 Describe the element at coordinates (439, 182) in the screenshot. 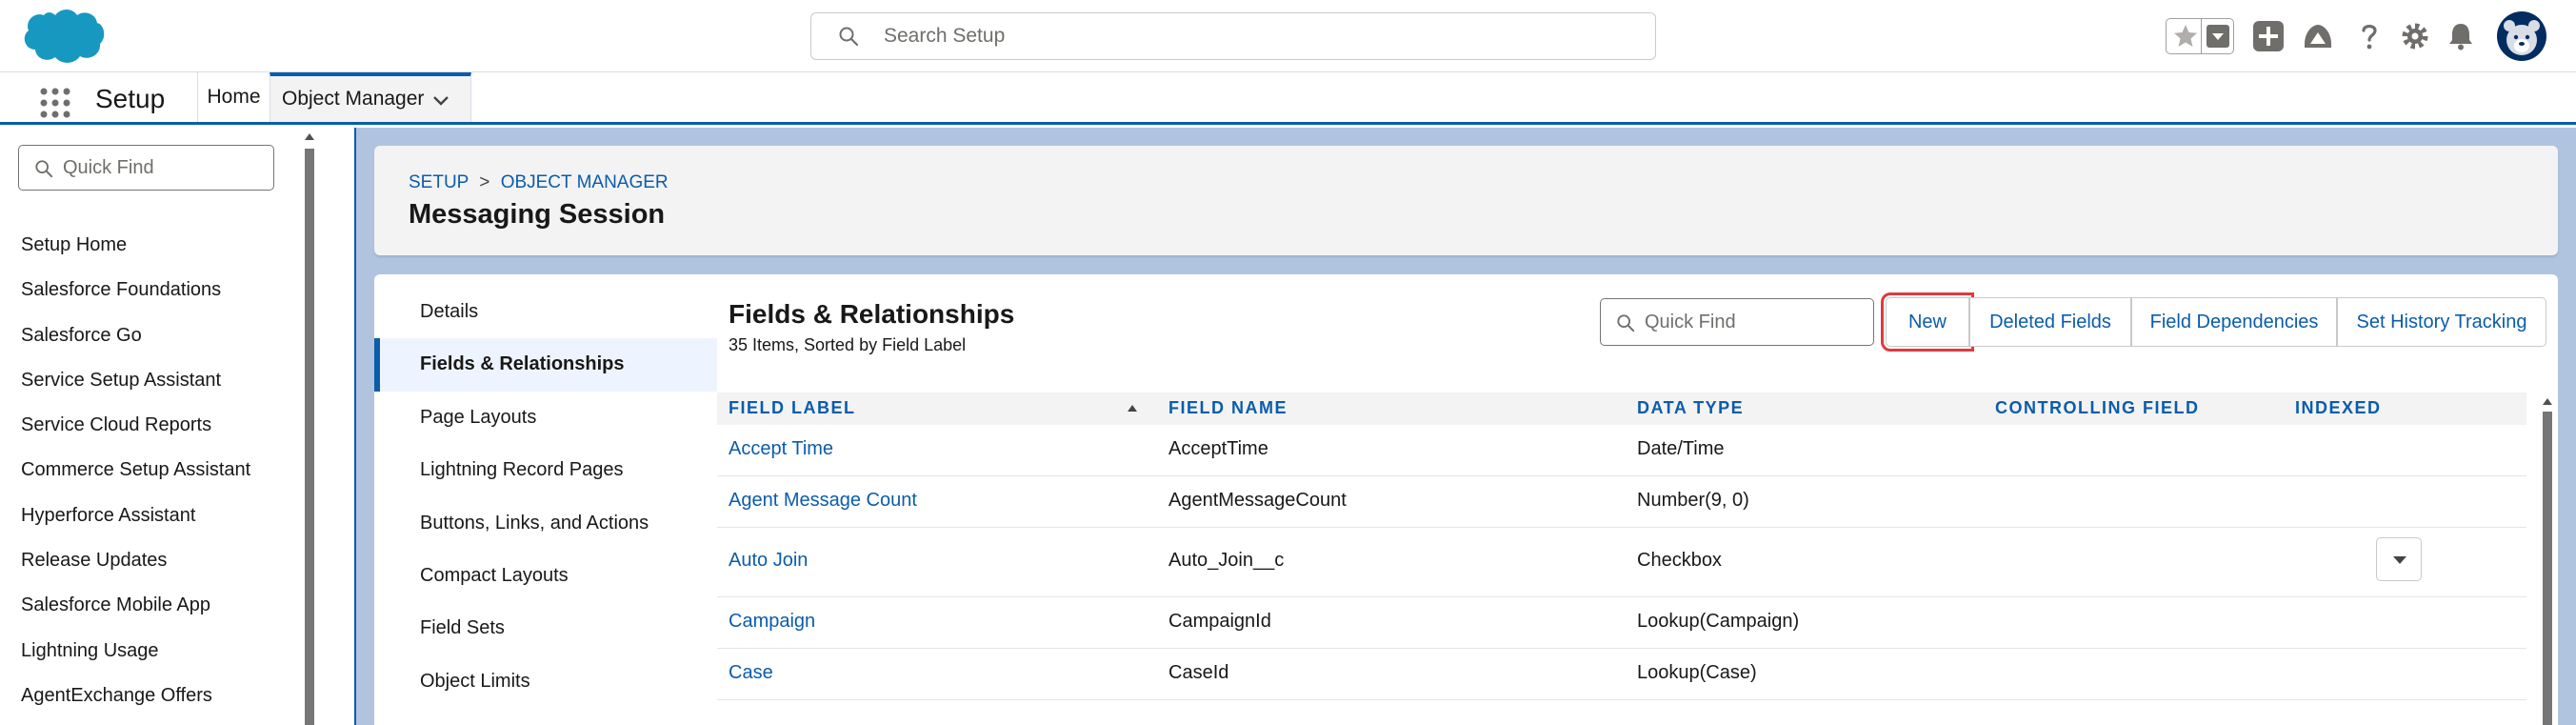

I see `breadcrumb-setup: SETUP` at that location.